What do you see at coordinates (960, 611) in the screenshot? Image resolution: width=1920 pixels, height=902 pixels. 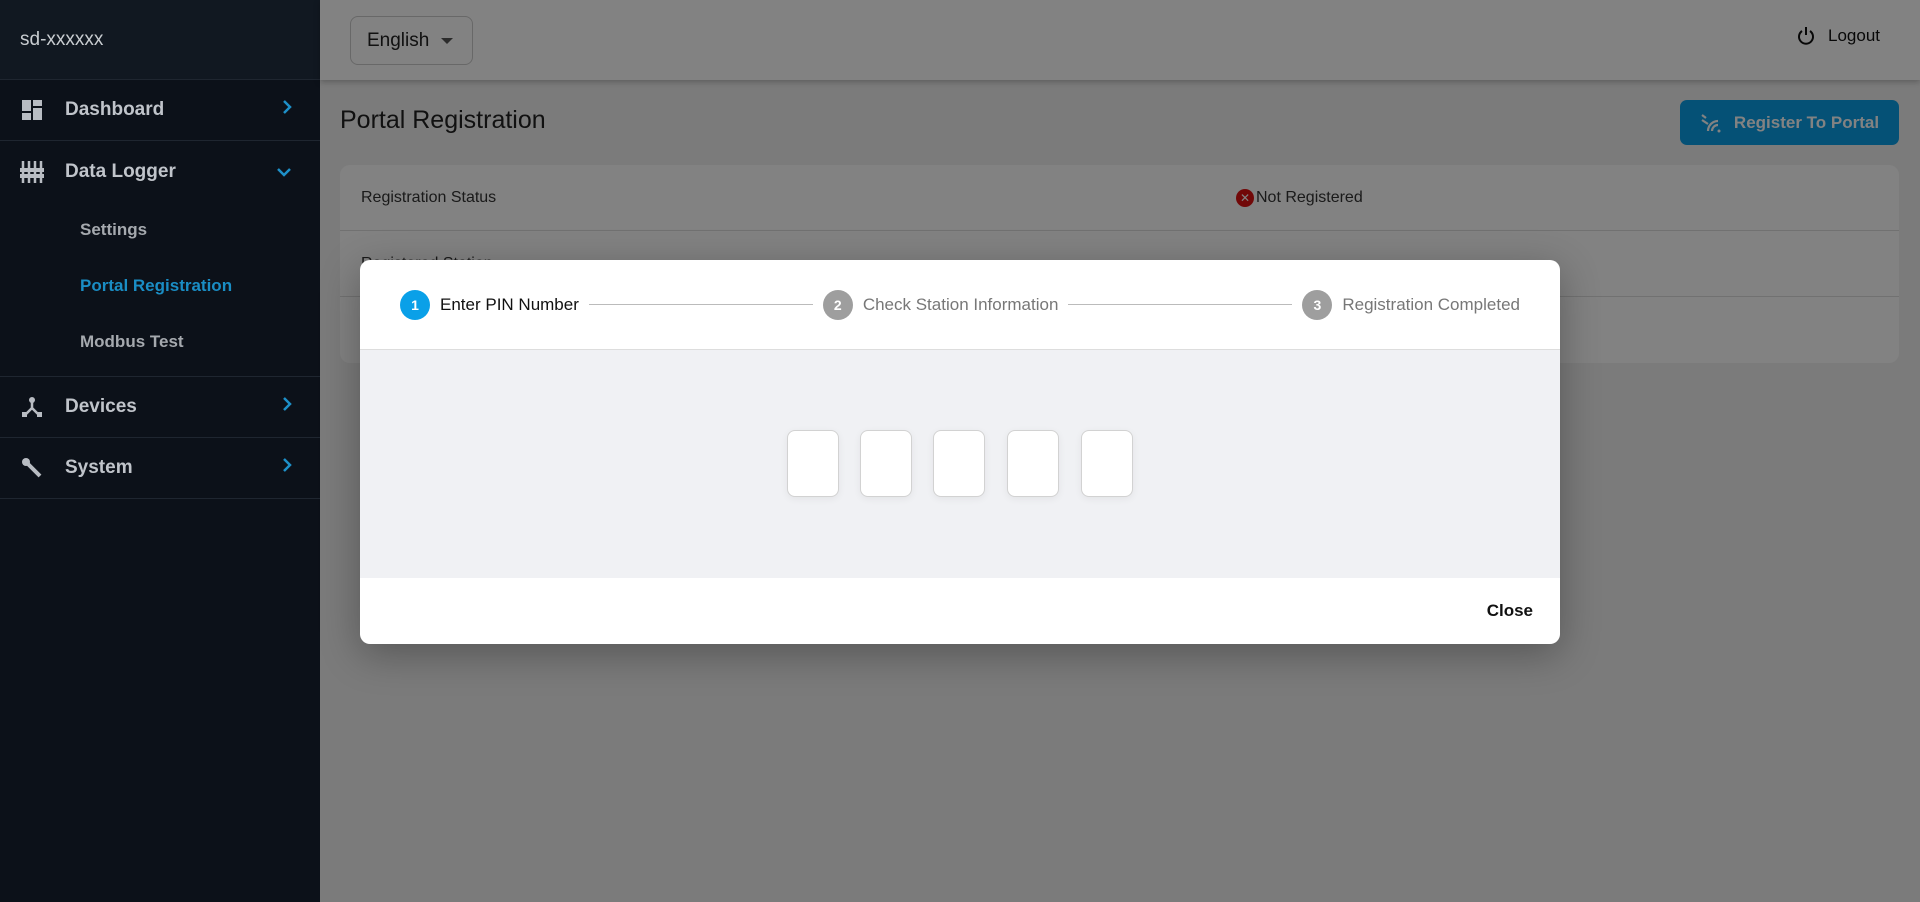 I see `dialog-footer: Close` at bounding box center [960, 611].